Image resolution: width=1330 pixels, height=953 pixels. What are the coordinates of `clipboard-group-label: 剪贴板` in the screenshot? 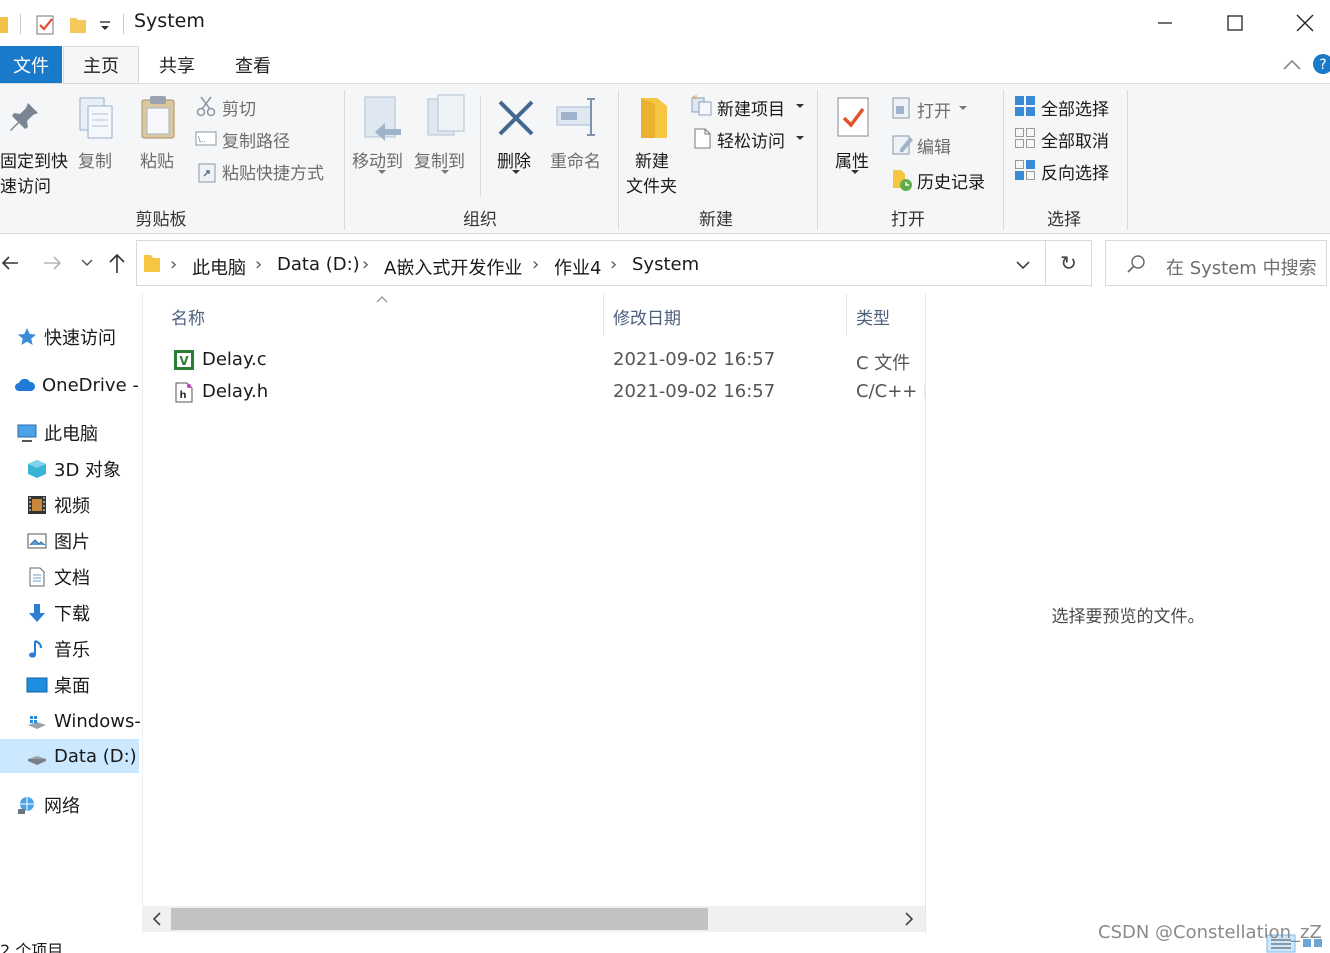 It's located at (161, 220).